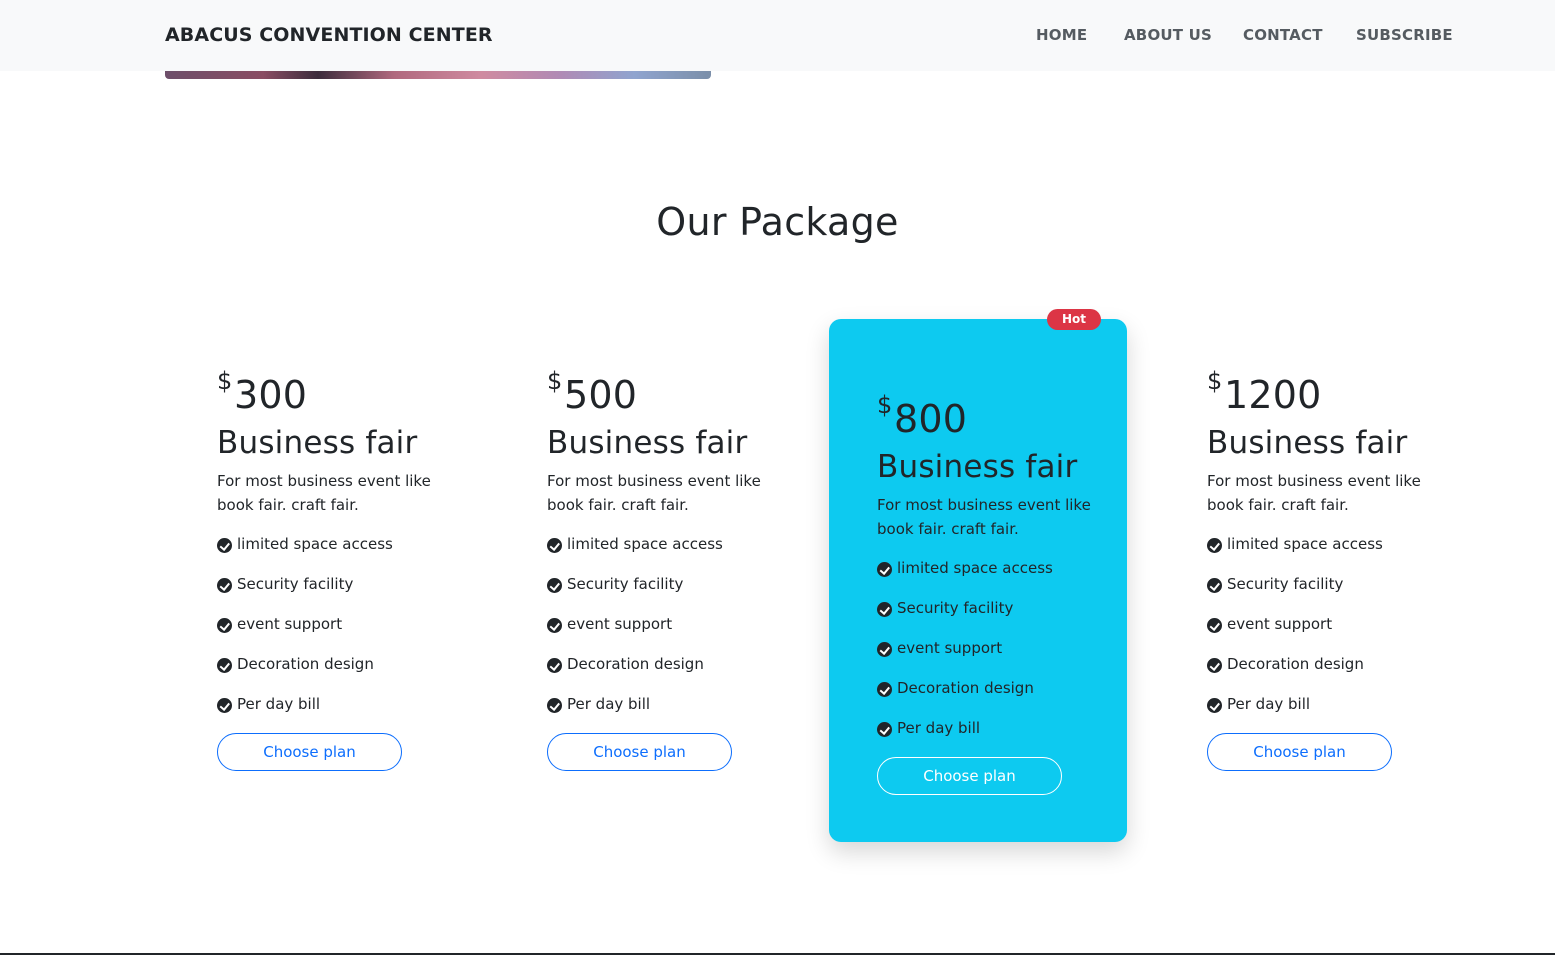 Image resolution: width=1555 pixels, height=955 pixels. Describe the element at coordinates (271, 395) in the screenshot. I see `price-amount: 300` at that location.